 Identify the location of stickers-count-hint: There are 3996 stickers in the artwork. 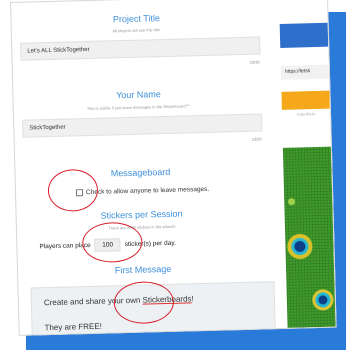
(142, 227).